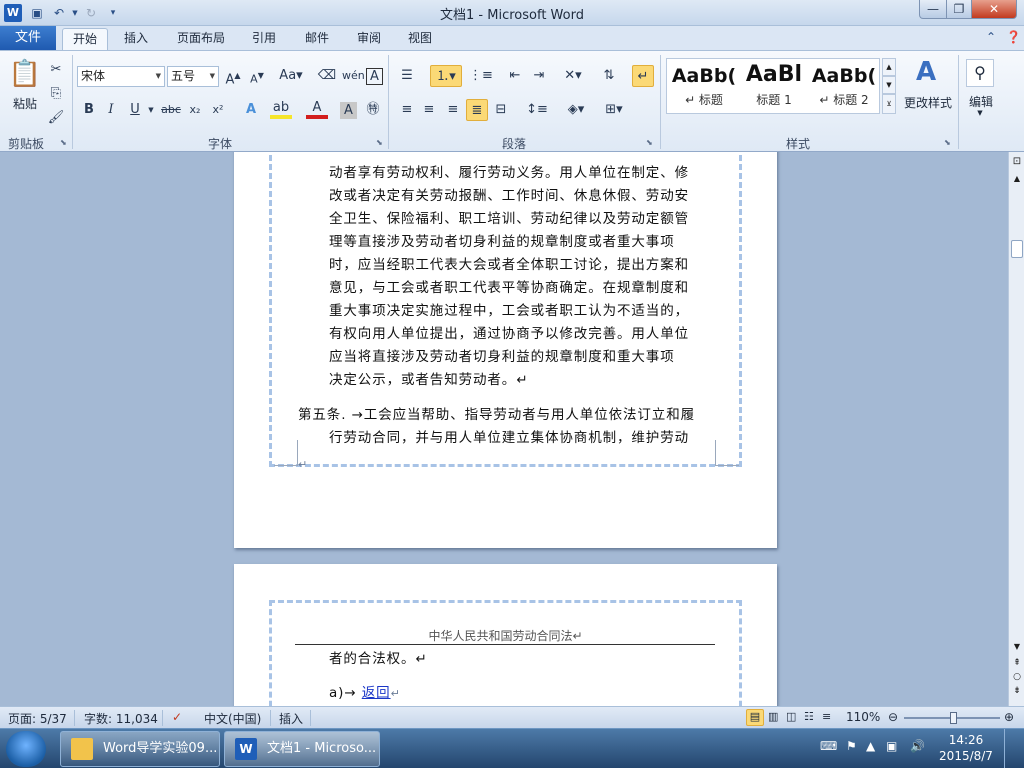  Describe the element at coordinates (928, 102) in the screenshot. I see `change-styles-label: 更改样式` at that location.